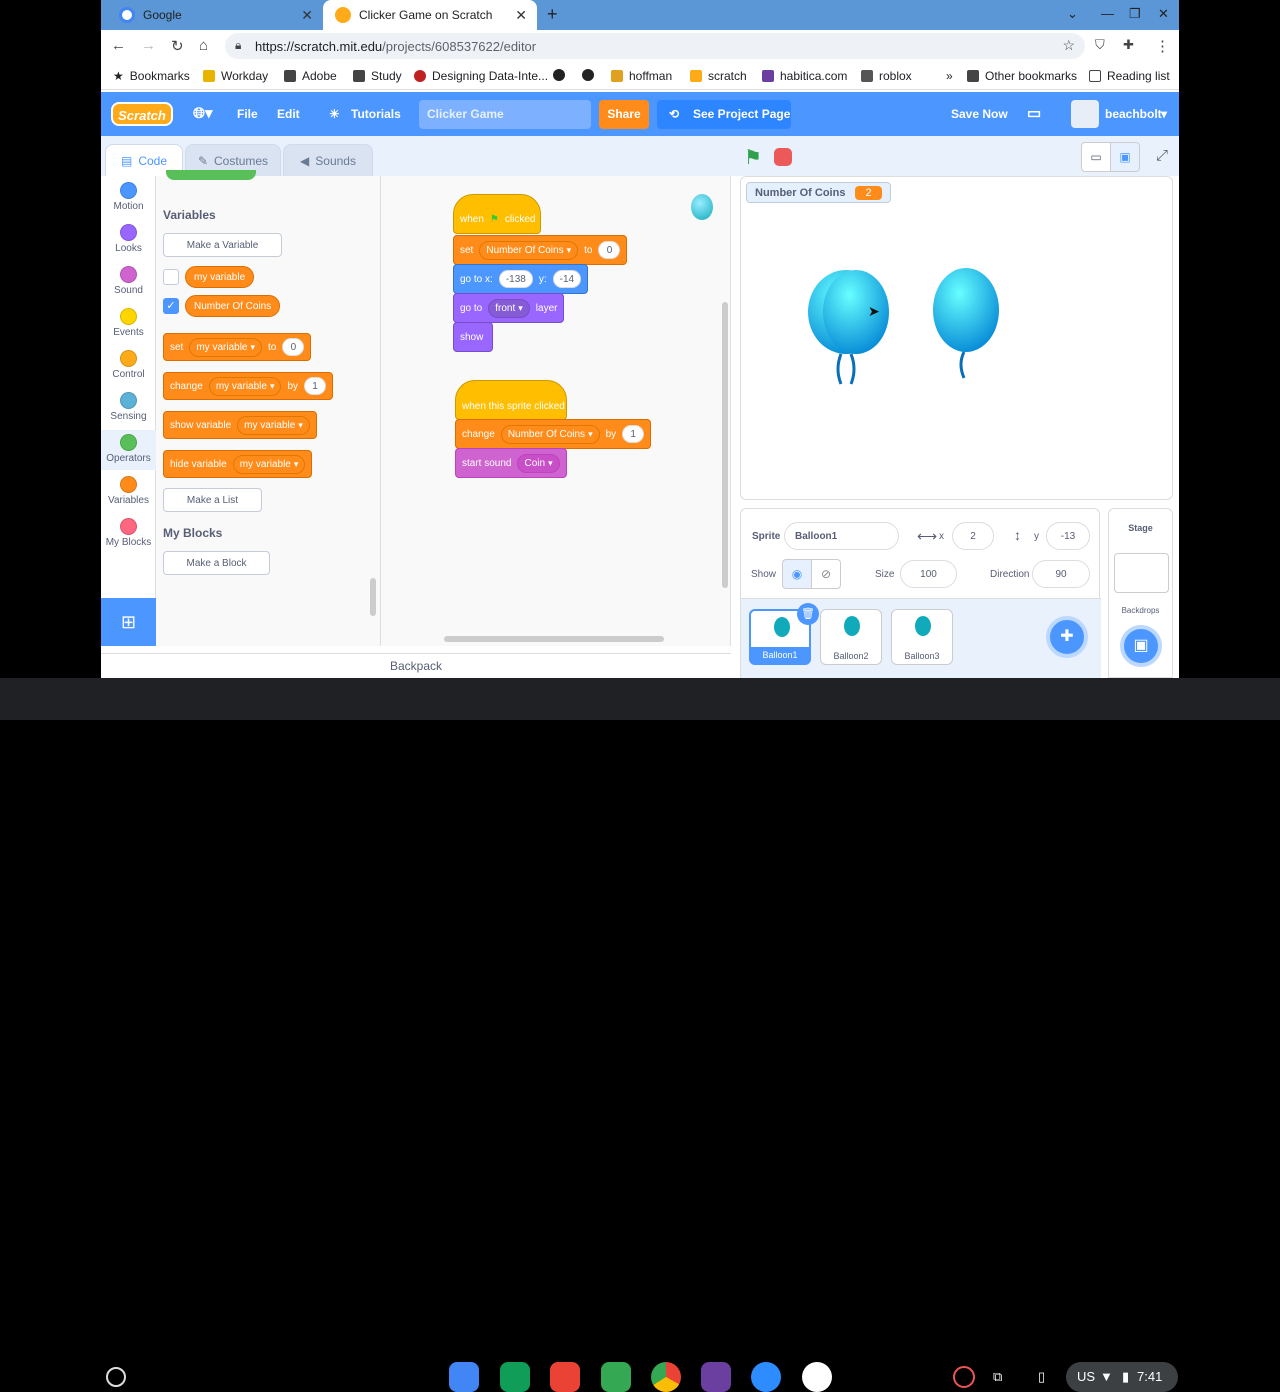 The width and height of the screenshot is (1280, 1392). Describe the element at coordinates (511, 400) in the screenshot. I see `when-sprite-clicked-block: when this sprite clicked` at that location.